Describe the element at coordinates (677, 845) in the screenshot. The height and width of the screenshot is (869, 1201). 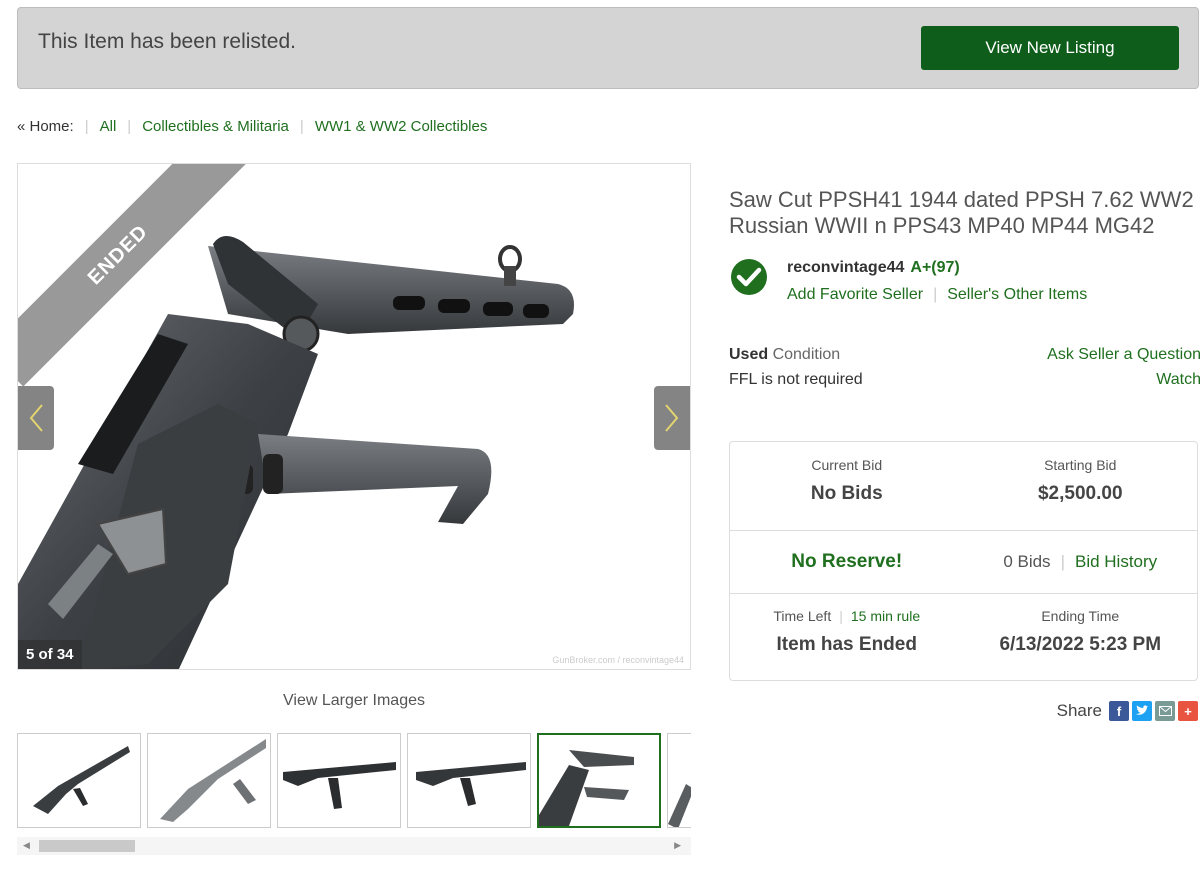
I see `scroll-right-arrow-icon: ▶` at that location.